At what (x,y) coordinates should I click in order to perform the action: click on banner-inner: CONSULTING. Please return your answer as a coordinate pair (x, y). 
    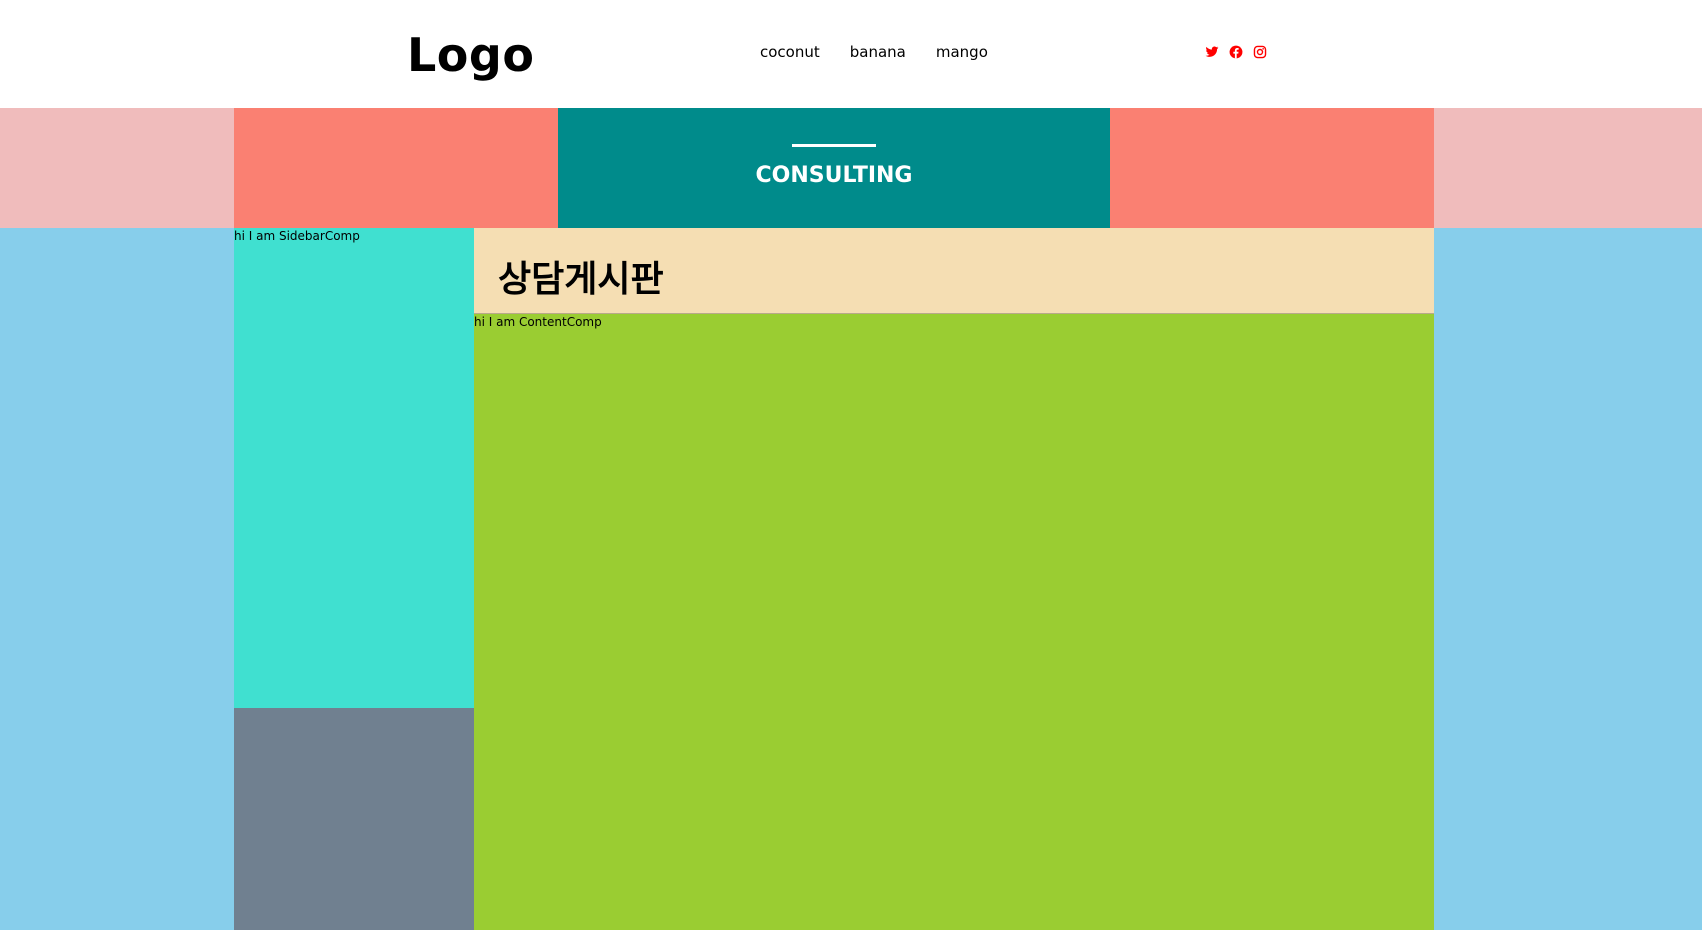
    Looking at the image, I should click on (834, 168).